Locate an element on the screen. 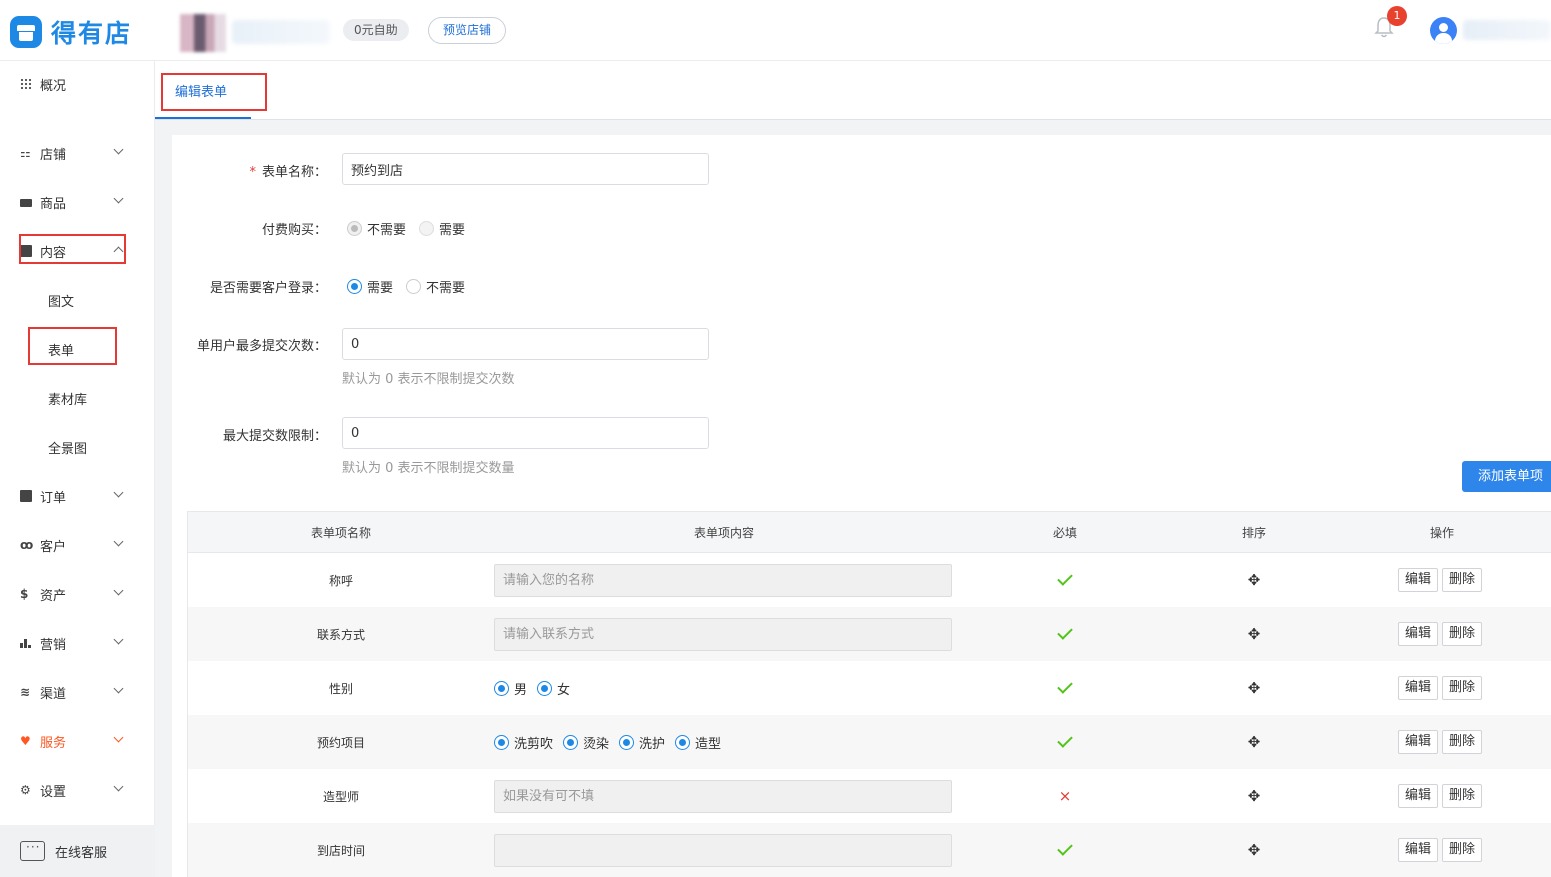  store-avatar is located at coordinates (203, 33).